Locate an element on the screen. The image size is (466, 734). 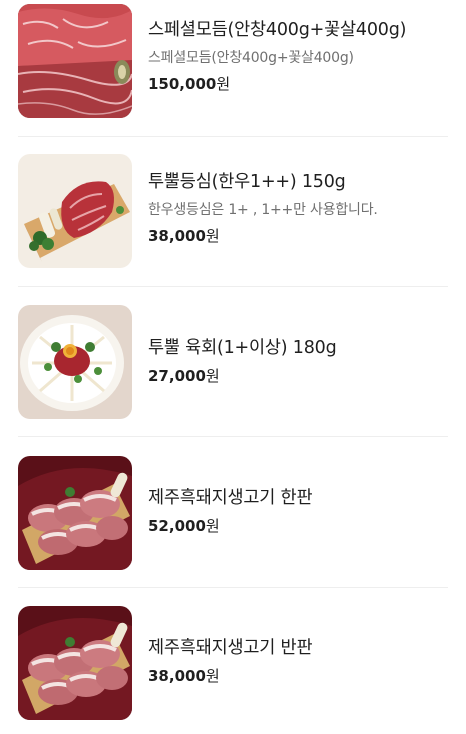
menu-item-name: 스페셜모듬(안창400g+꽃살400g) is located at coordinates (277, 30).